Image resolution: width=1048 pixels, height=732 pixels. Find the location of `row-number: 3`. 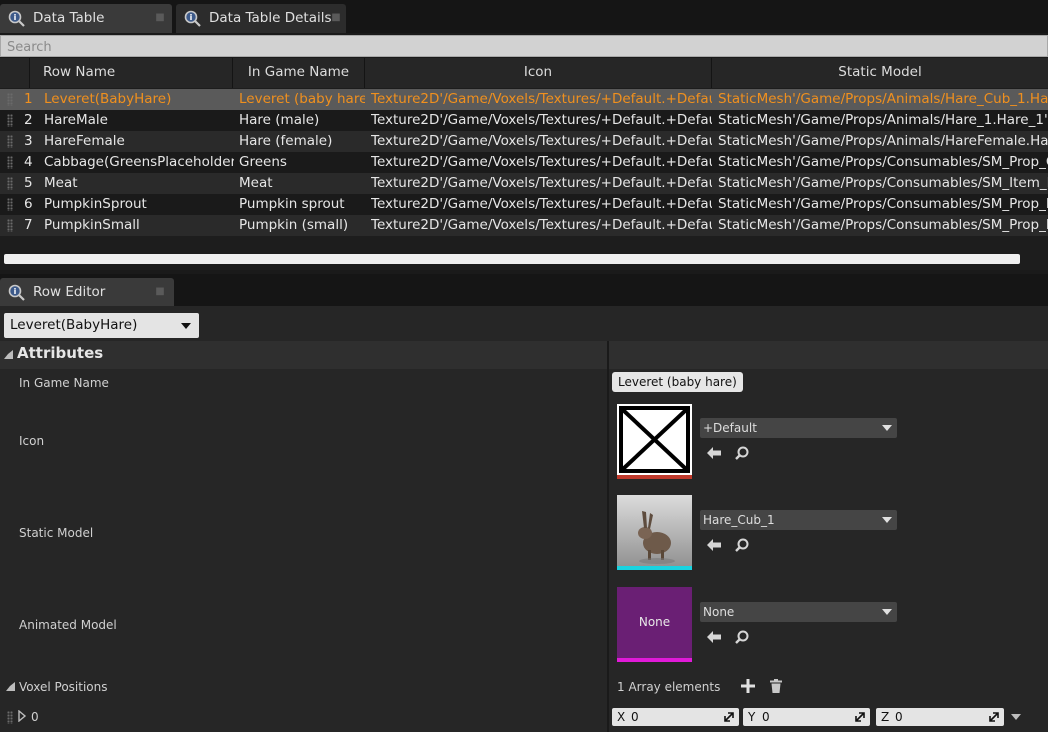

row-number: 3 is located at coordinates (28, 141).